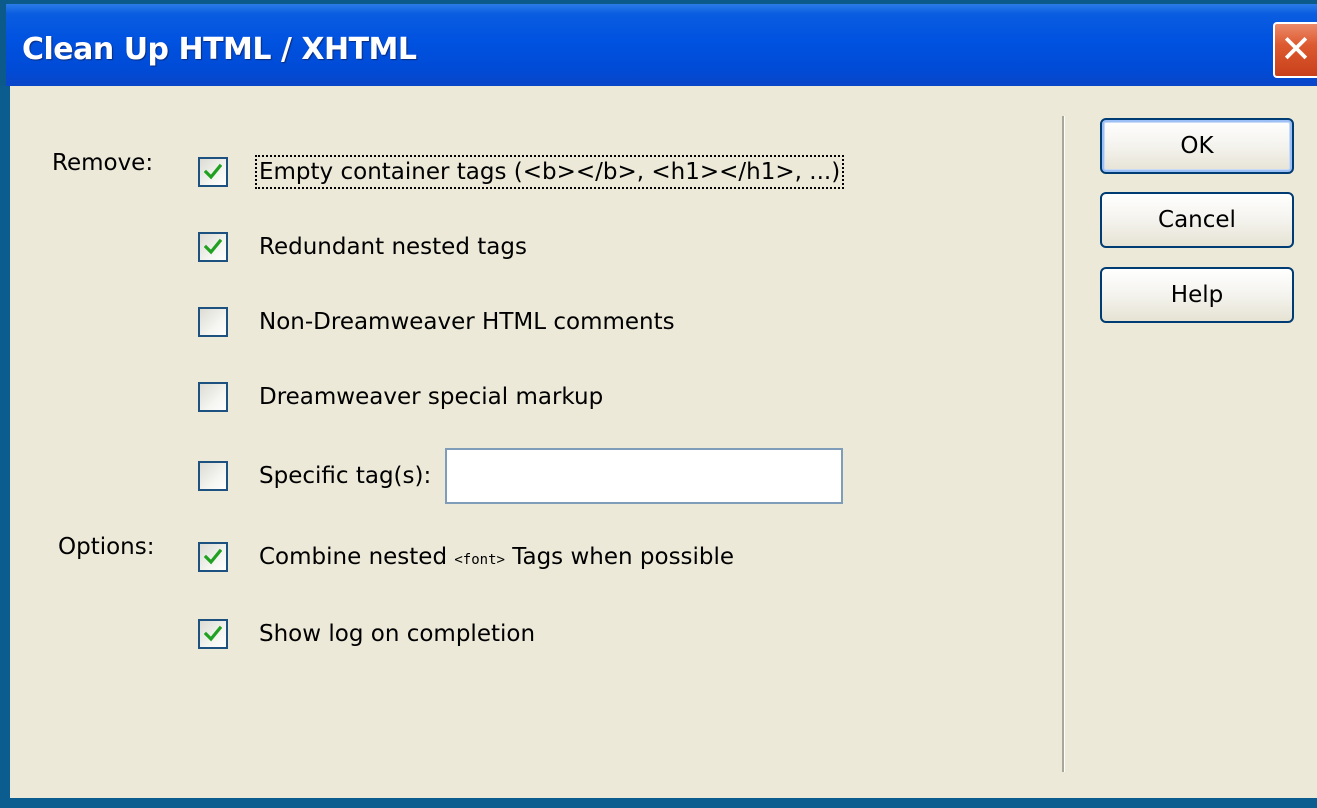 The height and width of the screenshot is (808, 1317). What do you see at coordinates (1197, 220) in the screenshot?
I see `cancel-button: Cancel` at bounding box center [1197, 220].